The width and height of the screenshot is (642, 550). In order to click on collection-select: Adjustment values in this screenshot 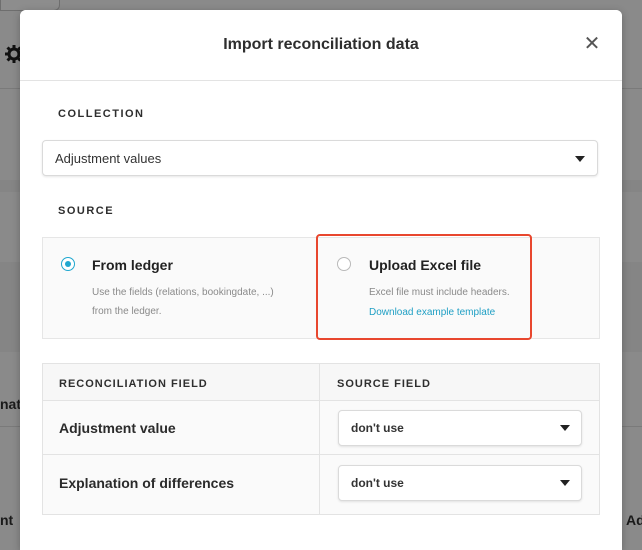, I will do `click(320, 158)`.